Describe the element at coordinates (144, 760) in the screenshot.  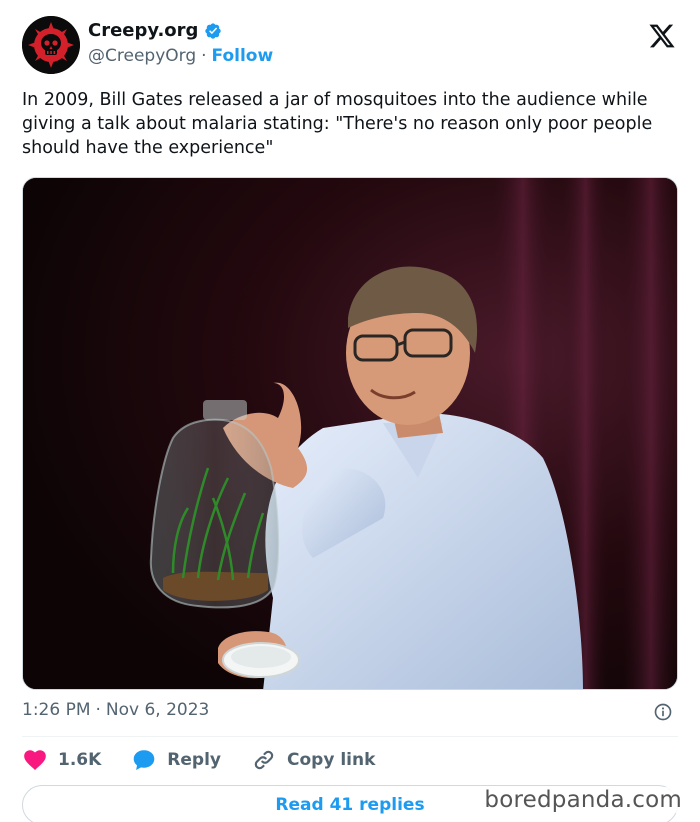
I see `speech-bubble-icon` at that location.